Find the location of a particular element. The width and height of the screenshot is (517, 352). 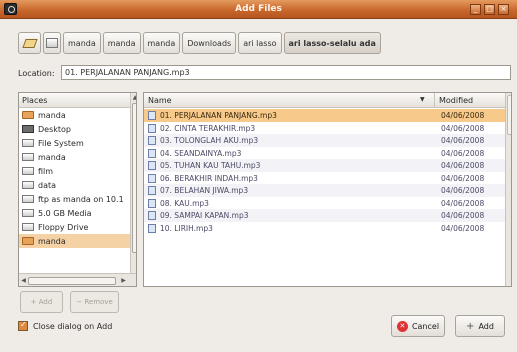

add-button: + Add is located at coordinates (480, 326).